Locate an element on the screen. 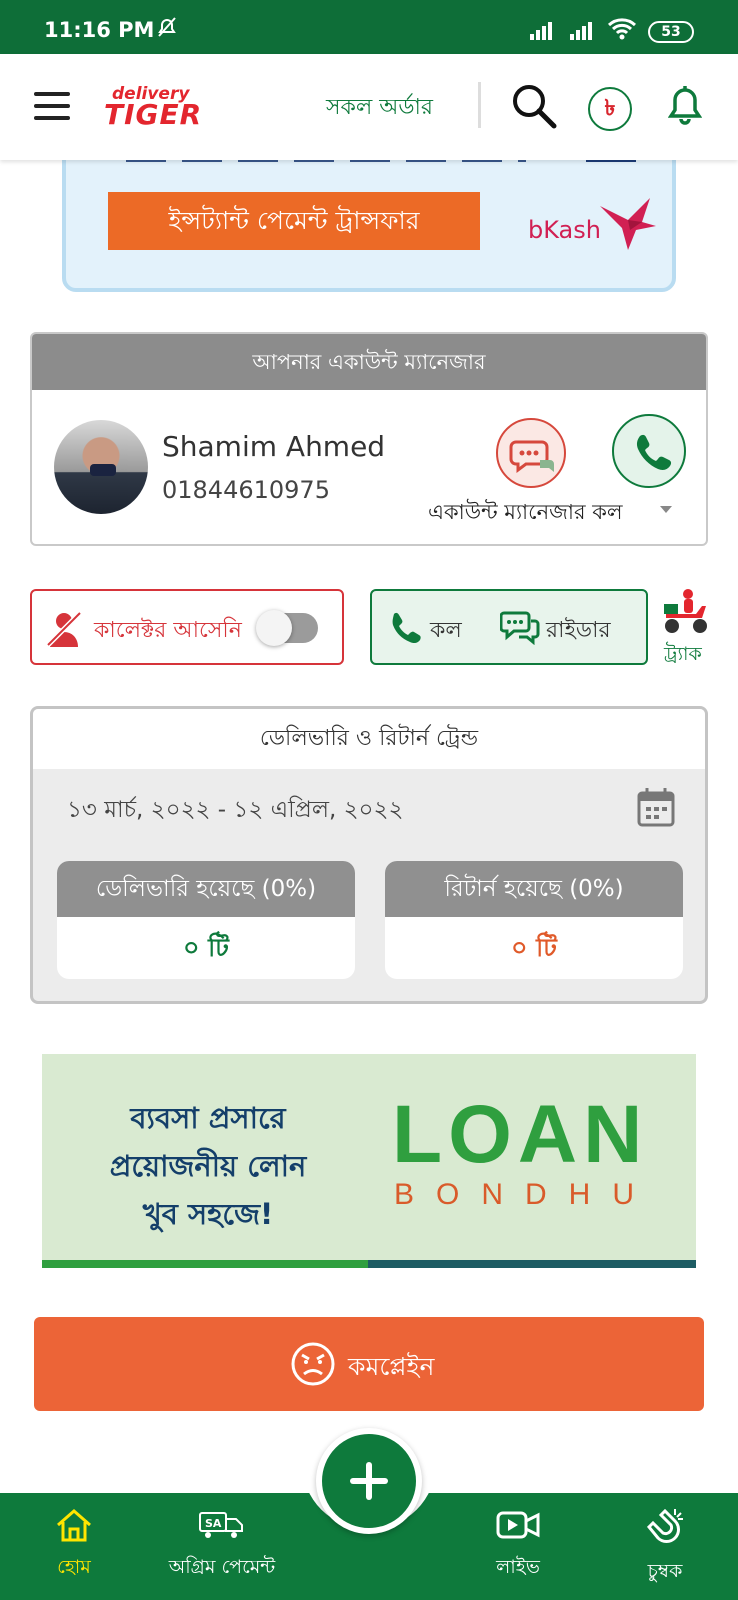 The height and width of the screenshot is (1600, 738). nav-advance-payment-label: অগ্রিম পেমেন্ট is located at coordinates (222, 1567).